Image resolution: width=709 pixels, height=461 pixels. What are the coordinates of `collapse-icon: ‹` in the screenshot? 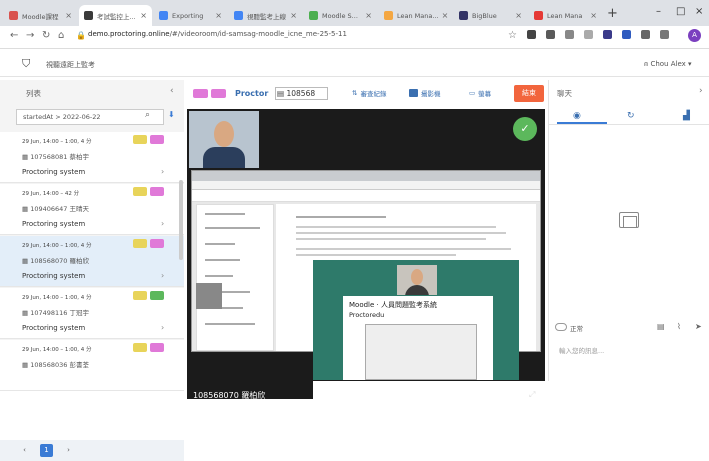 It's located at (172, 91).